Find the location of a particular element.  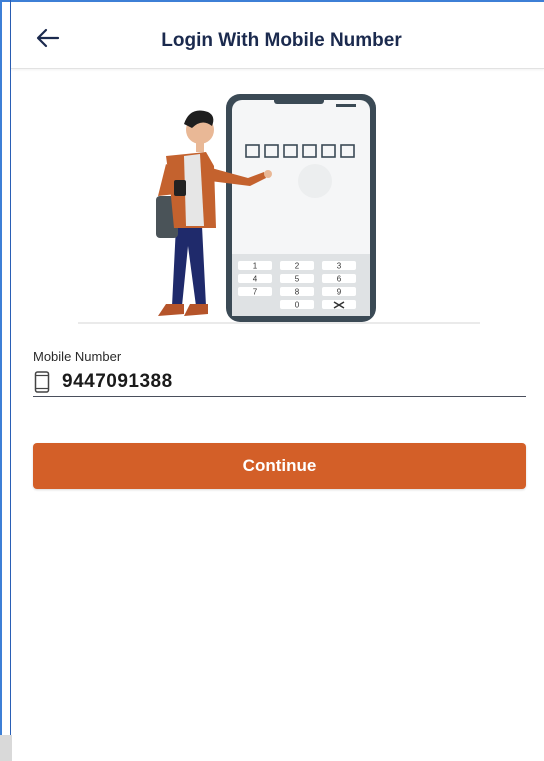

mobile-number-field is located at coordinates (279, 382).